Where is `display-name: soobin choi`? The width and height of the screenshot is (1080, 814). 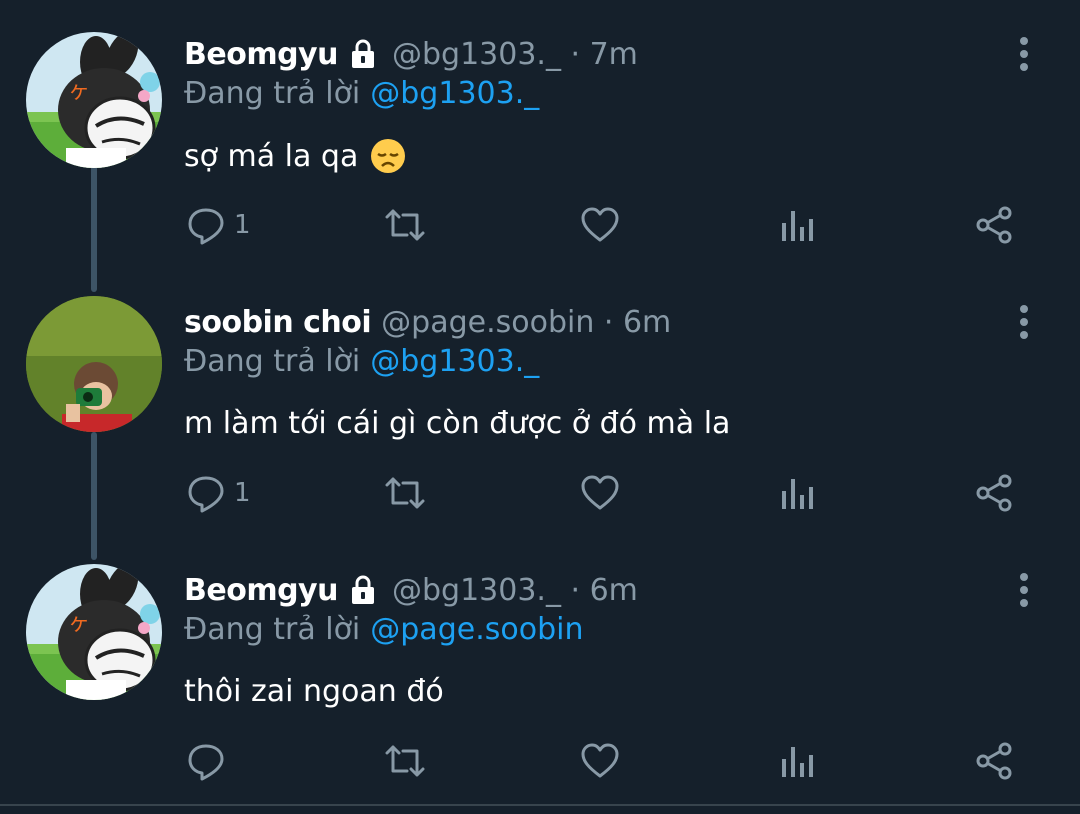
display-name: soobin choi is located at coordinates (278, 322).